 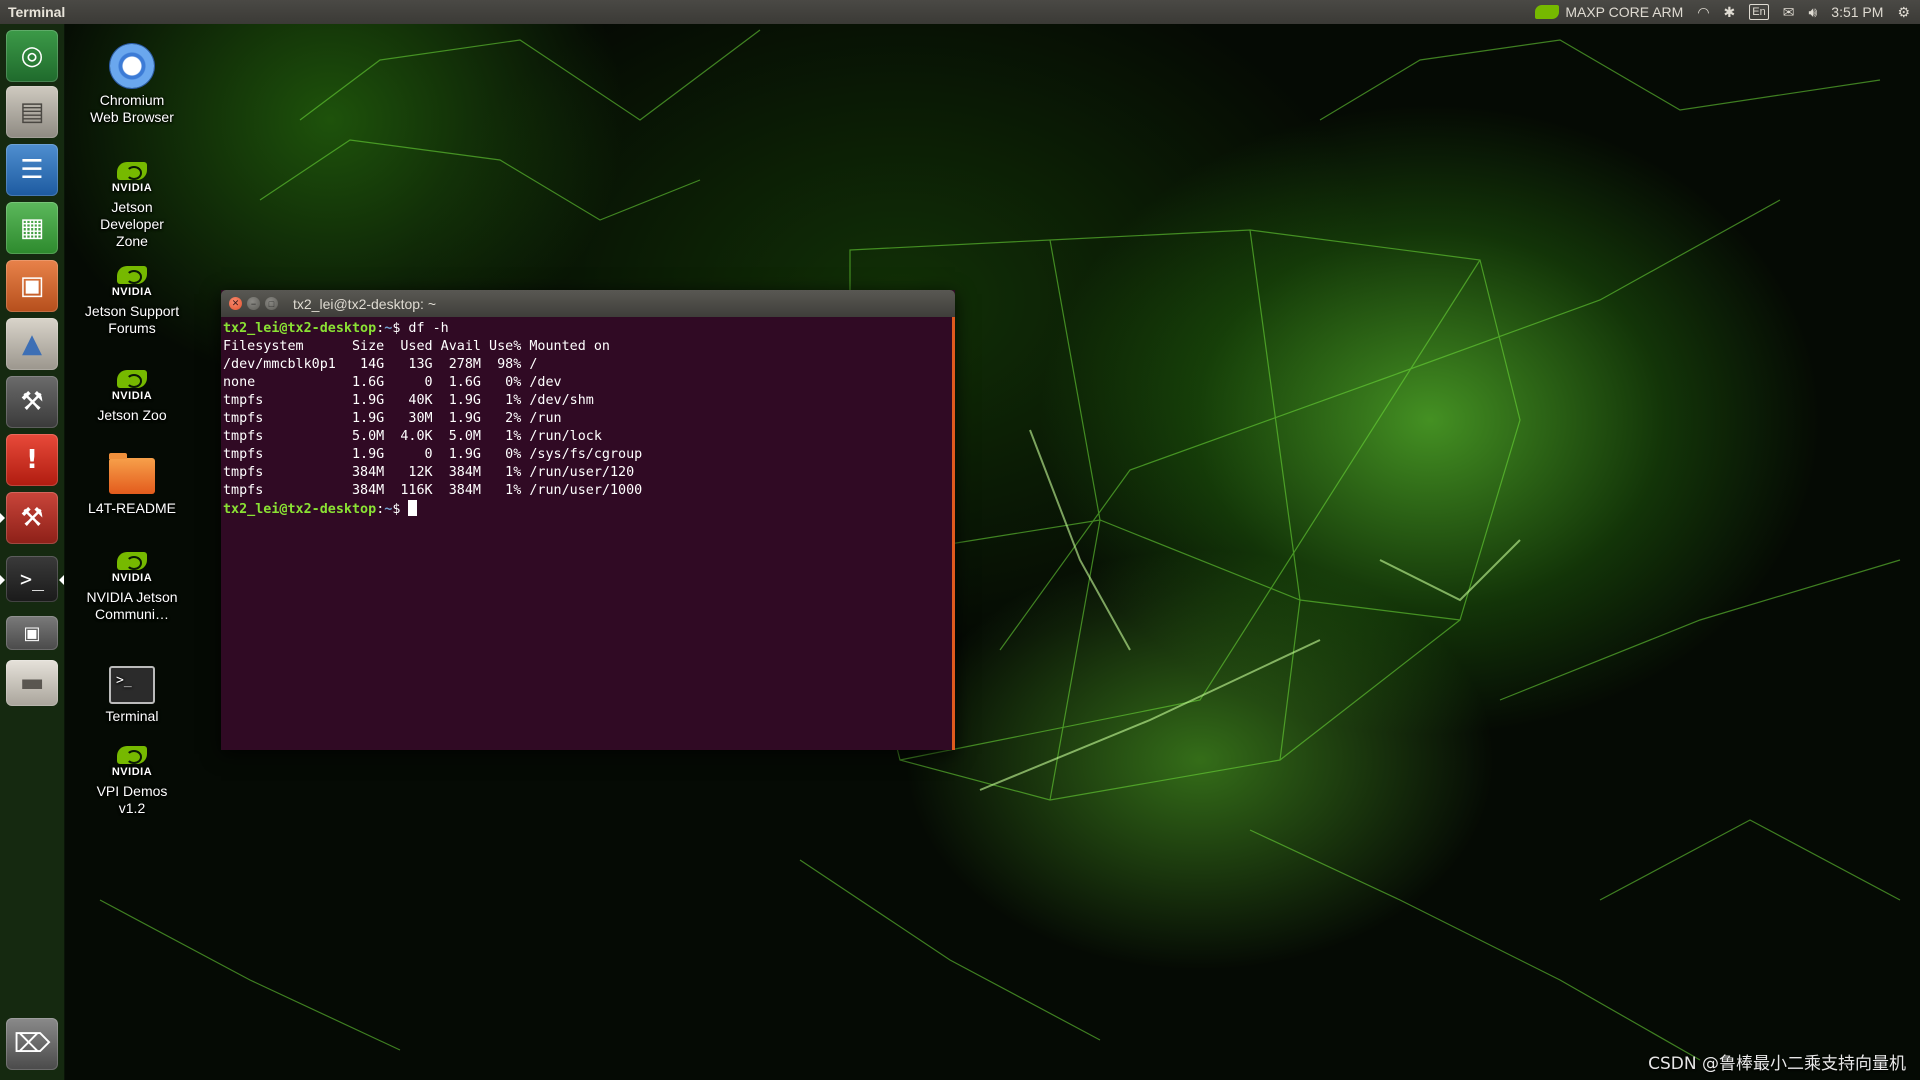 I want to click on presentation-icon: ▣, so click(x=32, y=286).